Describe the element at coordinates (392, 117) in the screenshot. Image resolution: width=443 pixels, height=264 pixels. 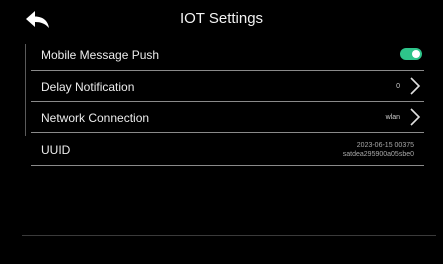
I see `network-connection-value: wlan` at that location.